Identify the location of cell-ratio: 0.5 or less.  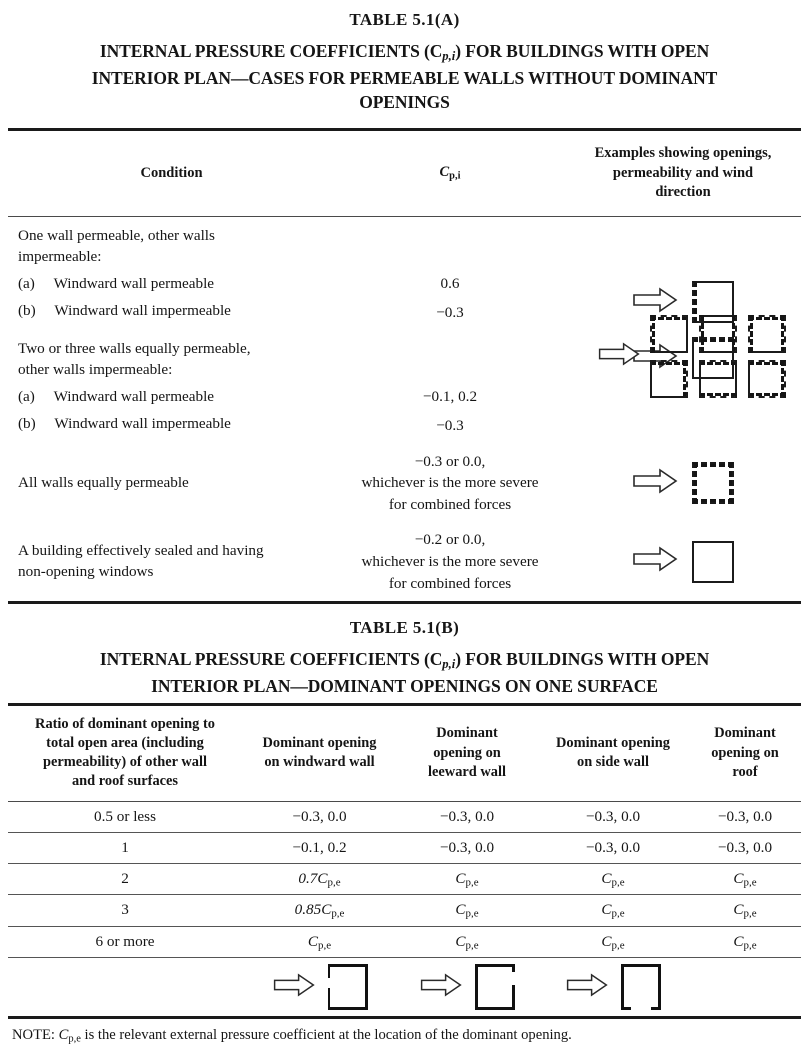
(124, 816).